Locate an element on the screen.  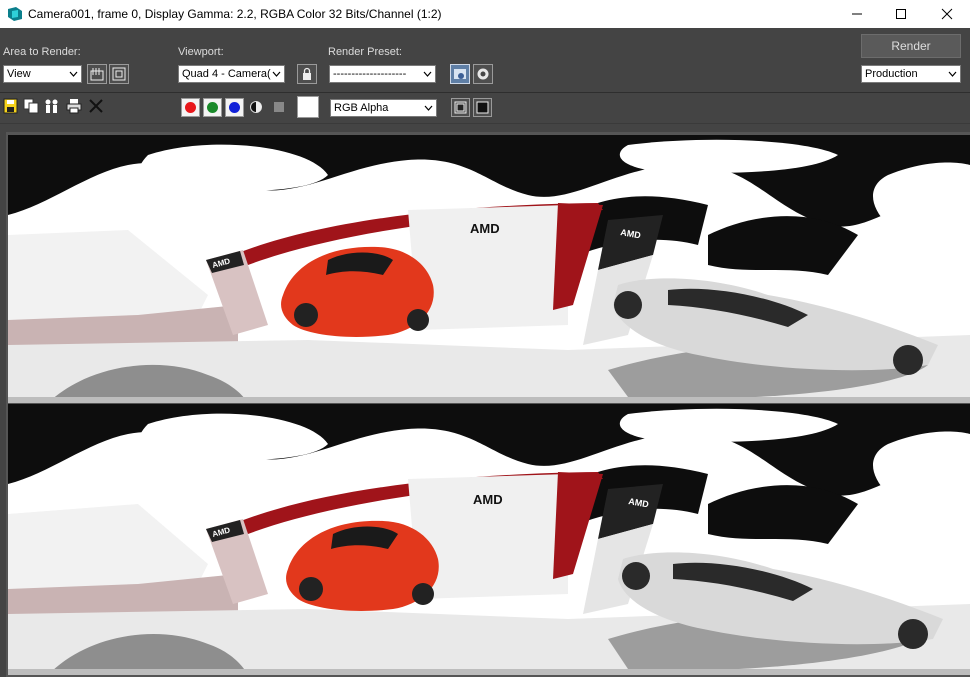
maximize-icon is located at coordinates (901, 14).